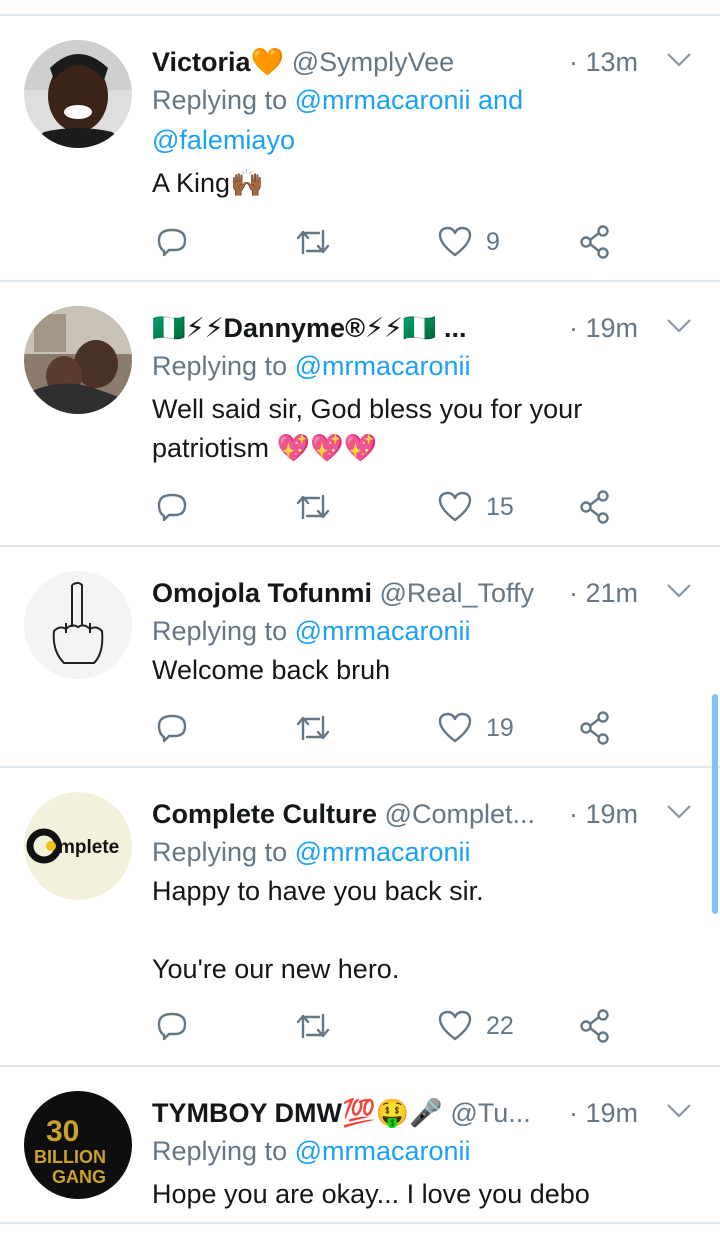 This screenshot has height=1241, width=720. Describe the element at coordinates (476, 507) in the screenshot. I see `like-button: 15` at that location.